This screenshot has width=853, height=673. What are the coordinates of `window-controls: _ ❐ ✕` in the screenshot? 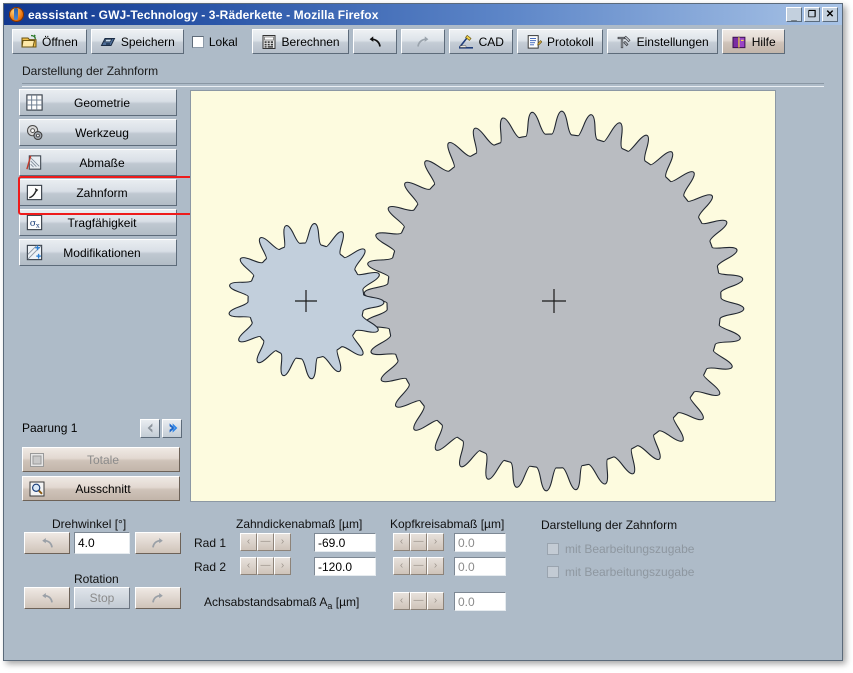 It's located at (813, 14).